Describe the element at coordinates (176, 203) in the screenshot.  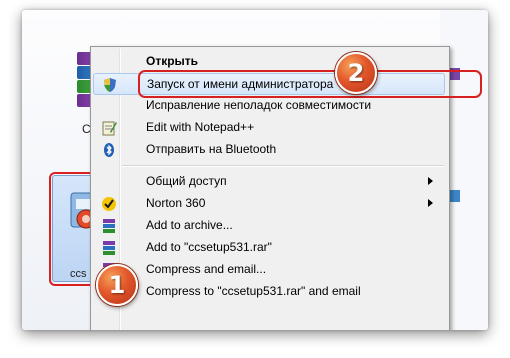
I see `menu-item-label: Norton 360` at that location.